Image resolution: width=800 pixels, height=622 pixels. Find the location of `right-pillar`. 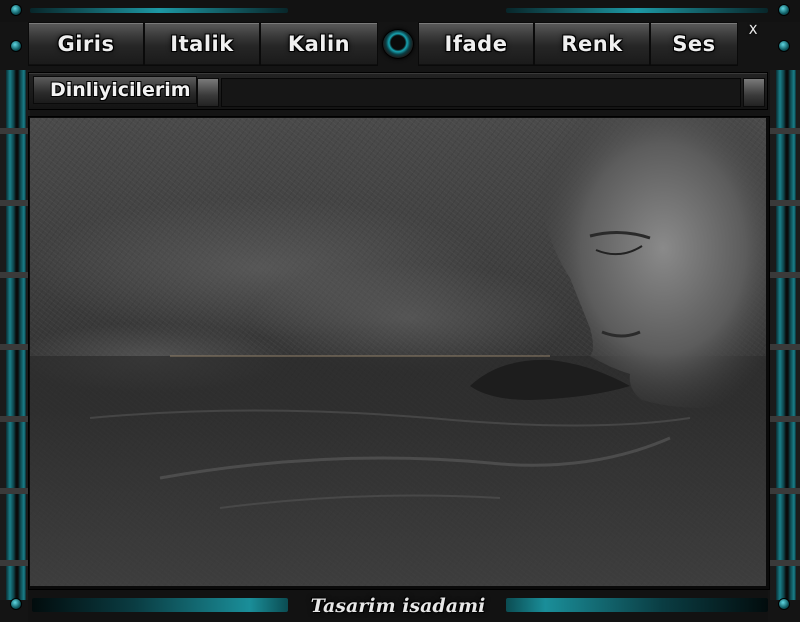

right-pillar is located at coordinates (785, 335).